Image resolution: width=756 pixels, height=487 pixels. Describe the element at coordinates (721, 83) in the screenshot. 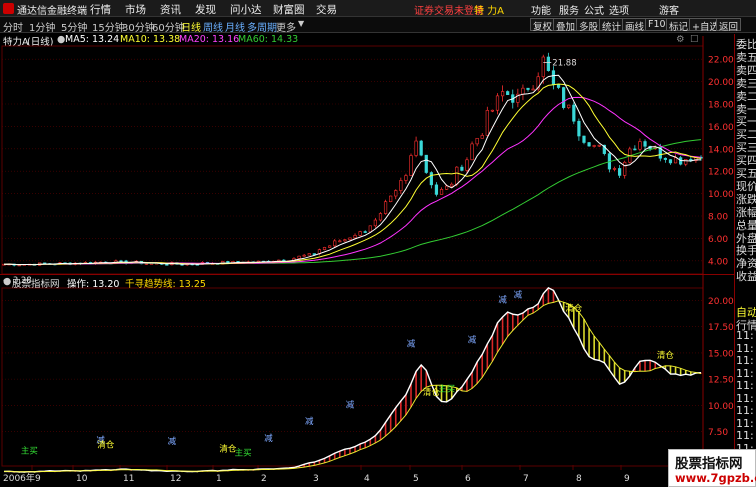

I see `price-tick-label: 20.00` at that location.